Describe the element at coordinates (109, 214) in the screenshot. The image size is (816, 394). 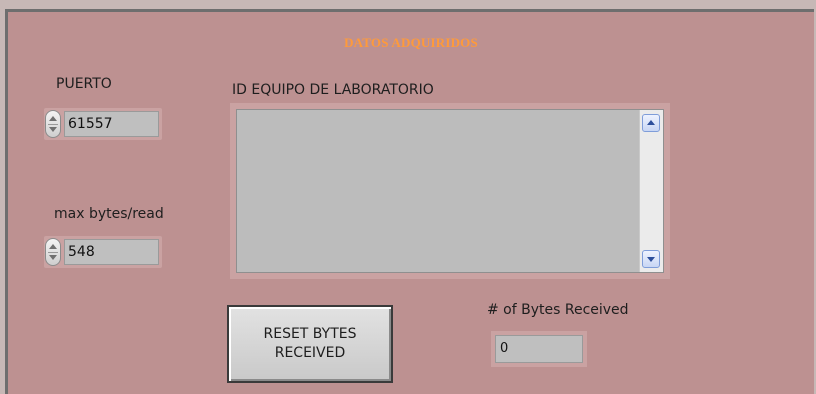
I see `max-bytes-label: max bytes/read` at that location.